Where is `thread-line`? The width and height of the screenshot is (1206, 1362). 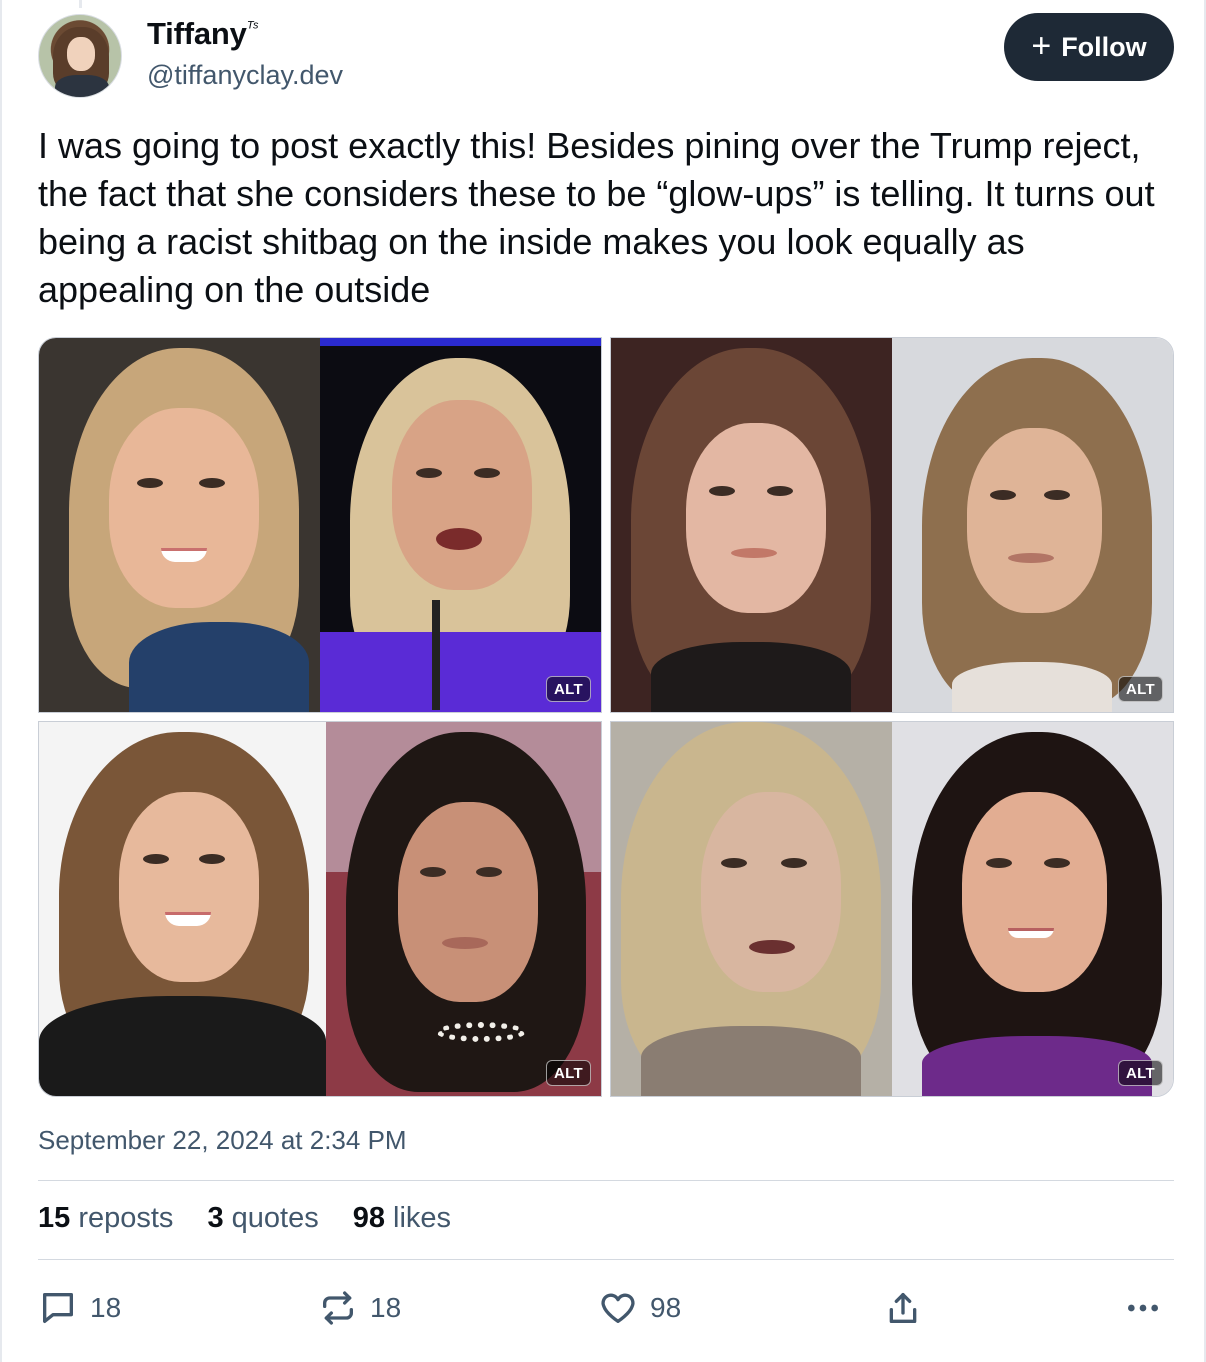 thread-line is located at coordinates (80, 4).